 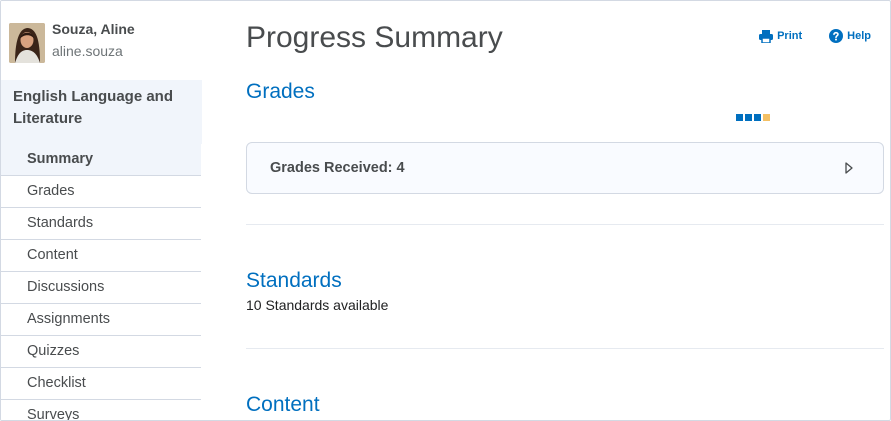 I want to click on standards-available-text: 10 Standards available, so click(x=317, y=305).